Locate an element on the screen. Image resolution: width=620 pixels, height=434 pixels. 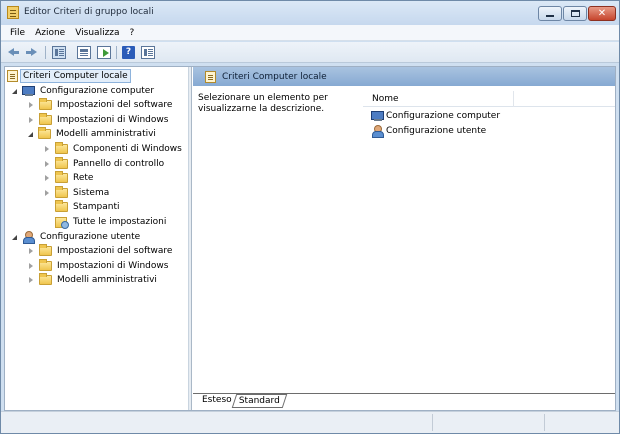
pane-splitter is located at coordinates (190, 238).